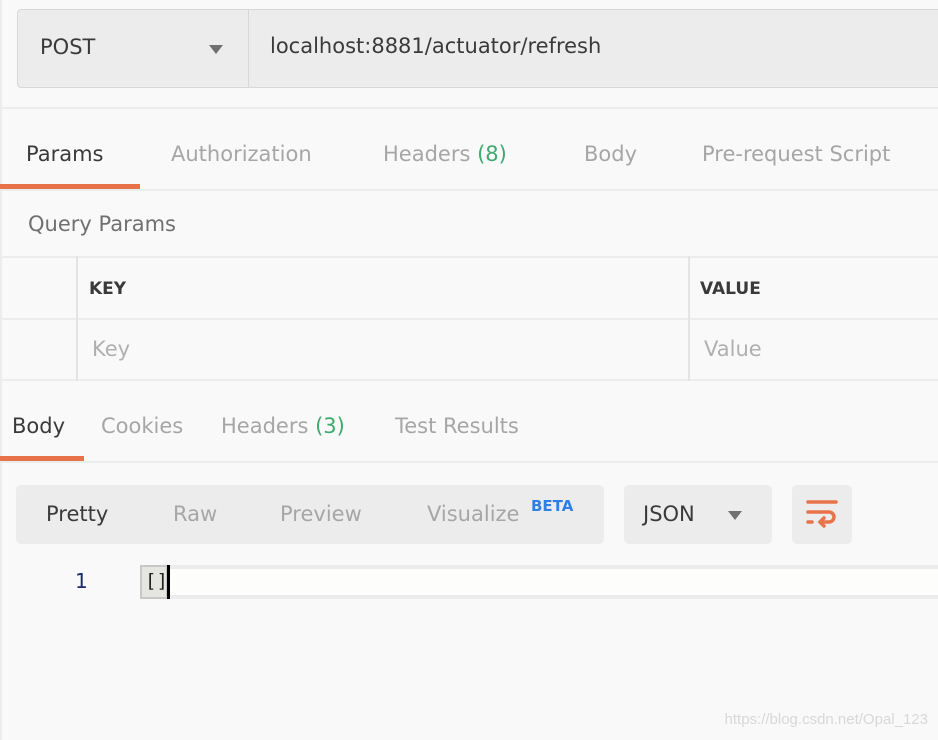 The image size is (938, 740). Describe the element at coordinates (241, 154) in the screenshot. I see `tab-authorization: Authorization` at that location.